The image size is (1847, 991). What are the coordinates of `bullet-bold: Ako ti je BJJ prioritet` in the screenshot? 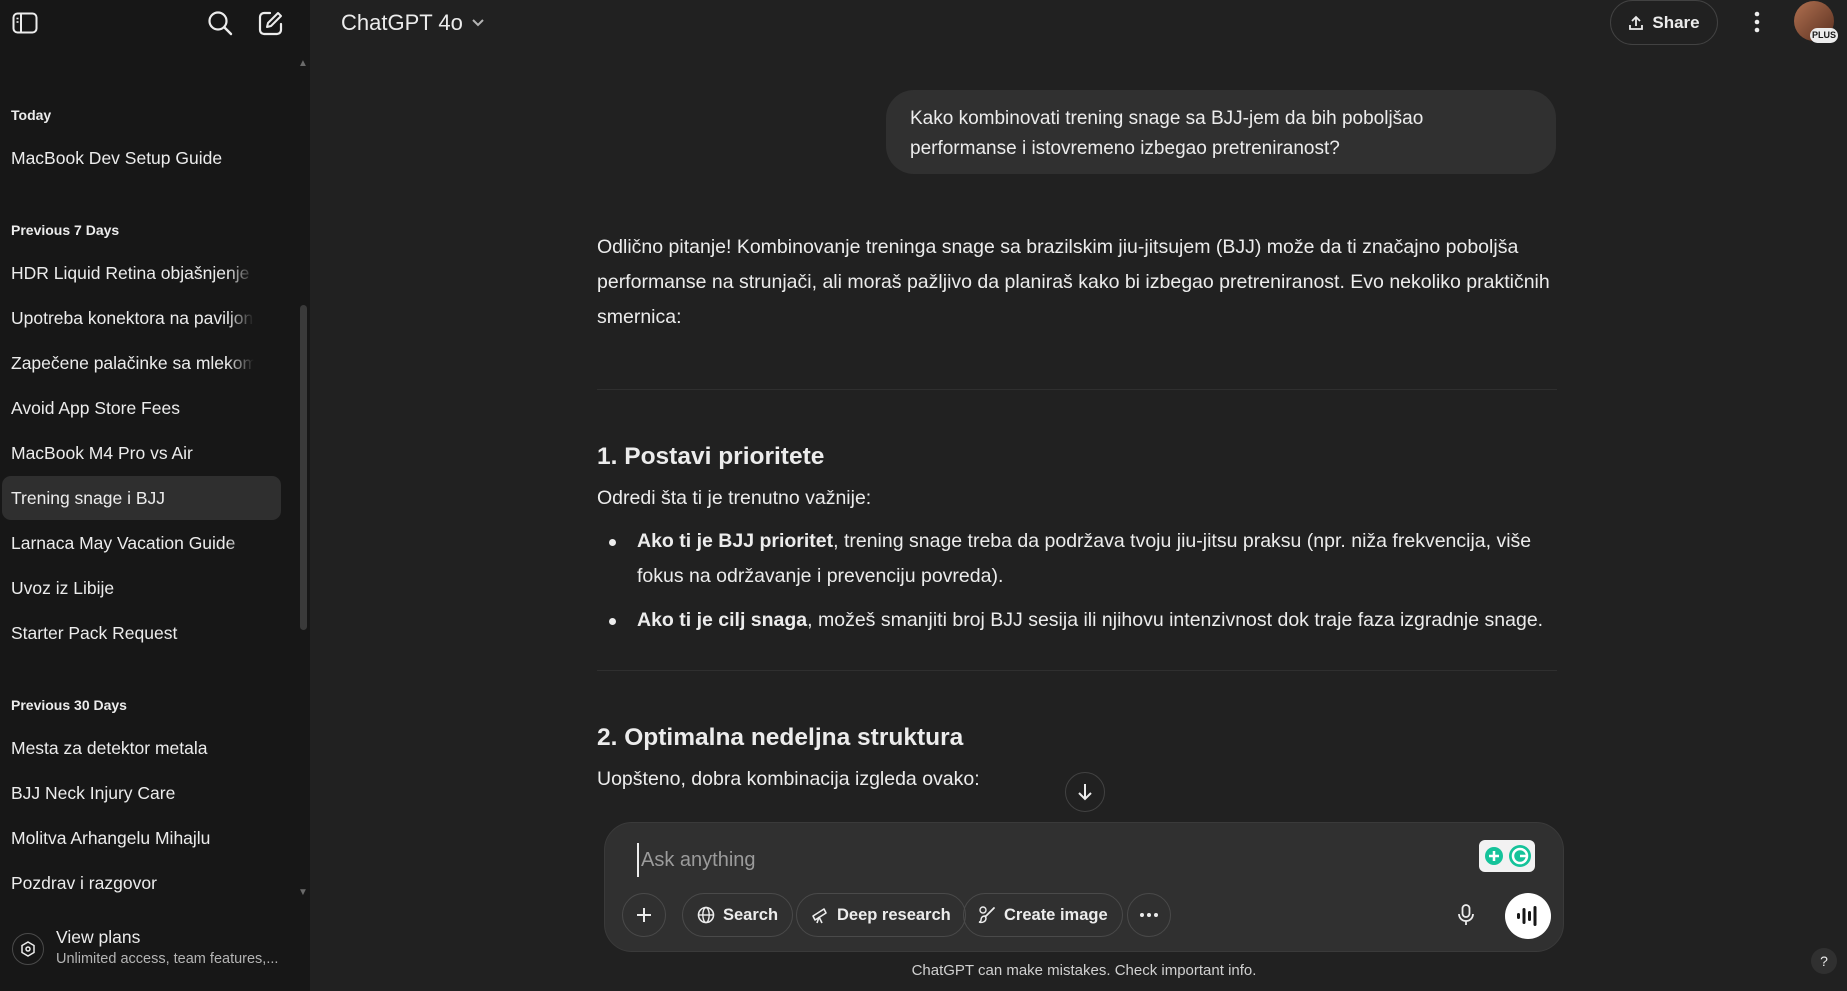 It's located at (735, 541).